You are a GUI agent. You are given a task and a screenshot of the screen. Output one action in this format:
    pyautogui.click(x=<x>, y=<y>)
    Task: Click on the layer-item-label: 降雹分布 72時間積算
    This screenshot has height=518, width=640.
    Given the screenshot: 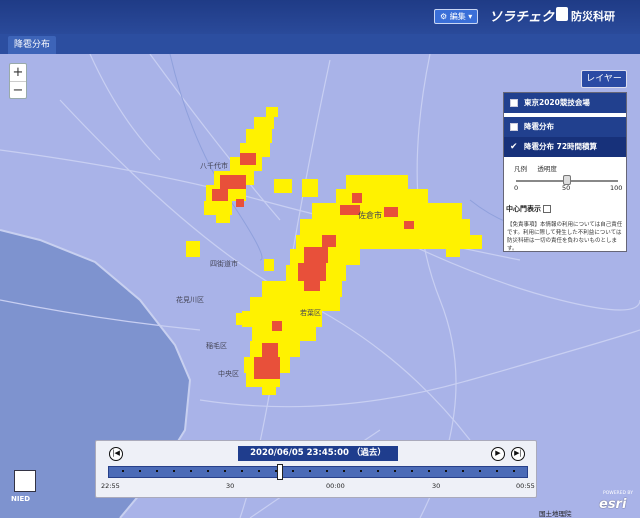 What is the action you would take?
    pyautogui.click(x=561, y=146)
    